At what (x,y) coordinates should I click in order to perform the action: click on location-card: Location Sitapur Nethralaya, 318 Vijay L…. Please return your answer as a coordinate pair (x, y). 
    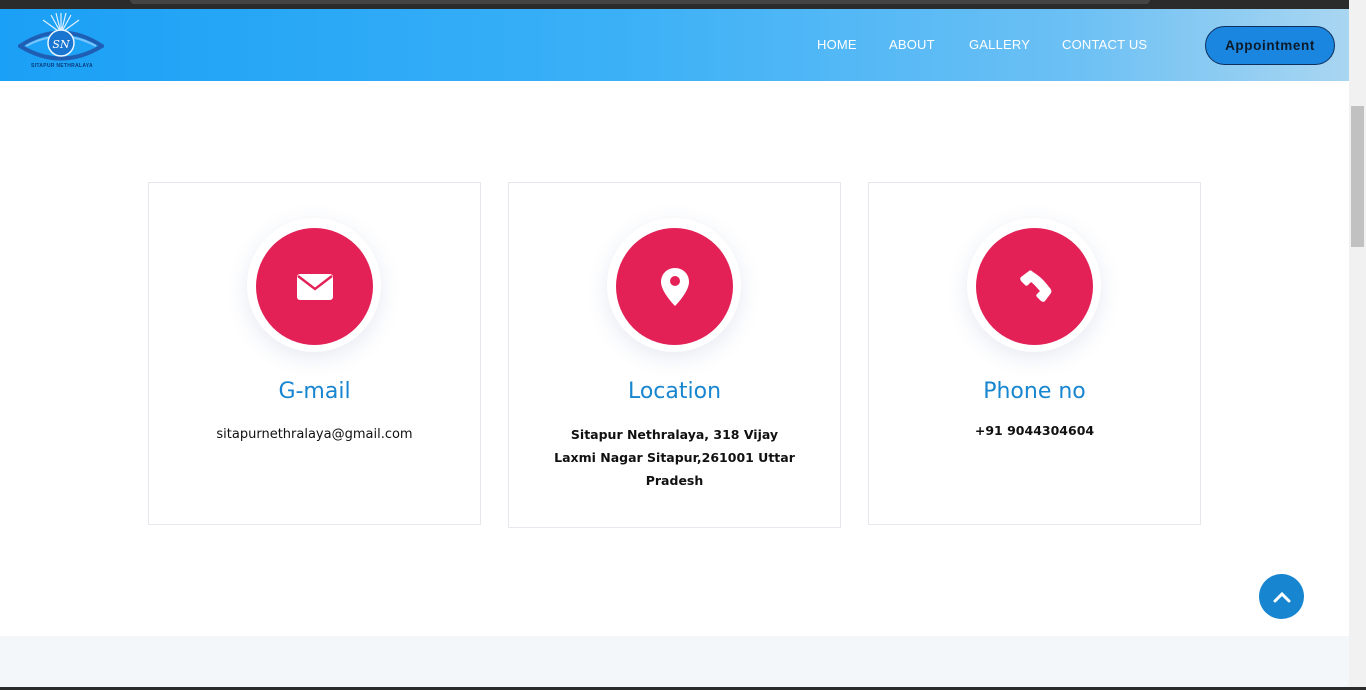
    Looking at the image, I should click on (674, 355).